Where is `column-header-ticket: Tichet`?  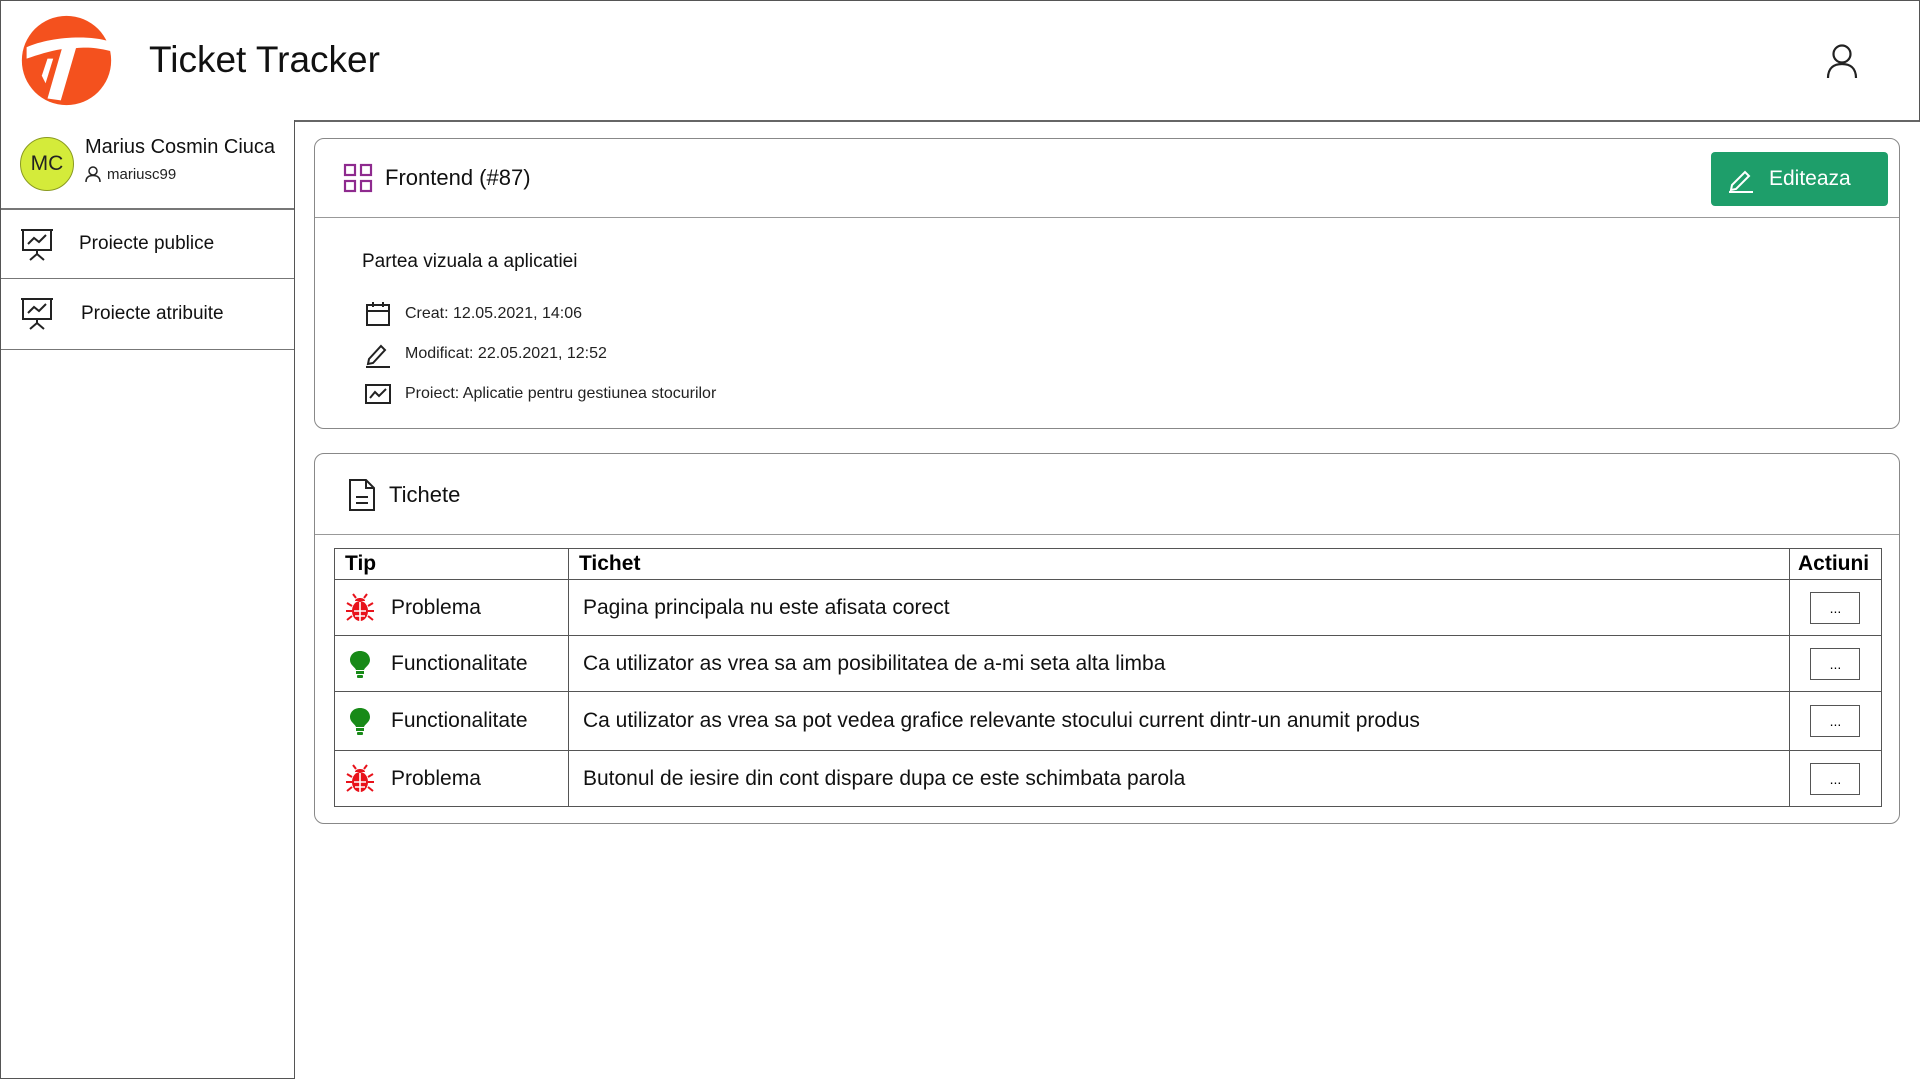
column-header-ticket: Tichet is located at coordinates (1178, 564).